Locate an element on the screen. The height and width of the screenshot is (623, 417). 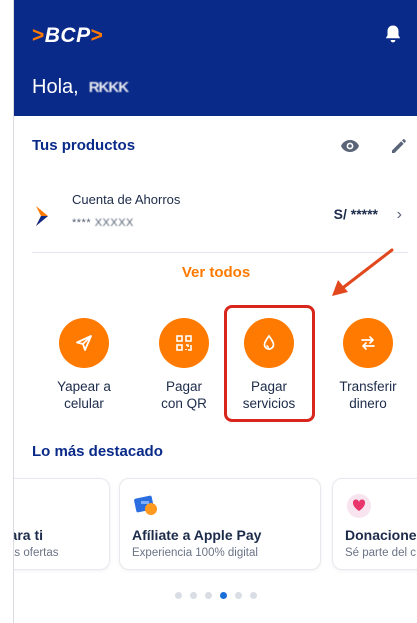
highlight-card: para ti tras ofertas is located at coordinates (62, 524).